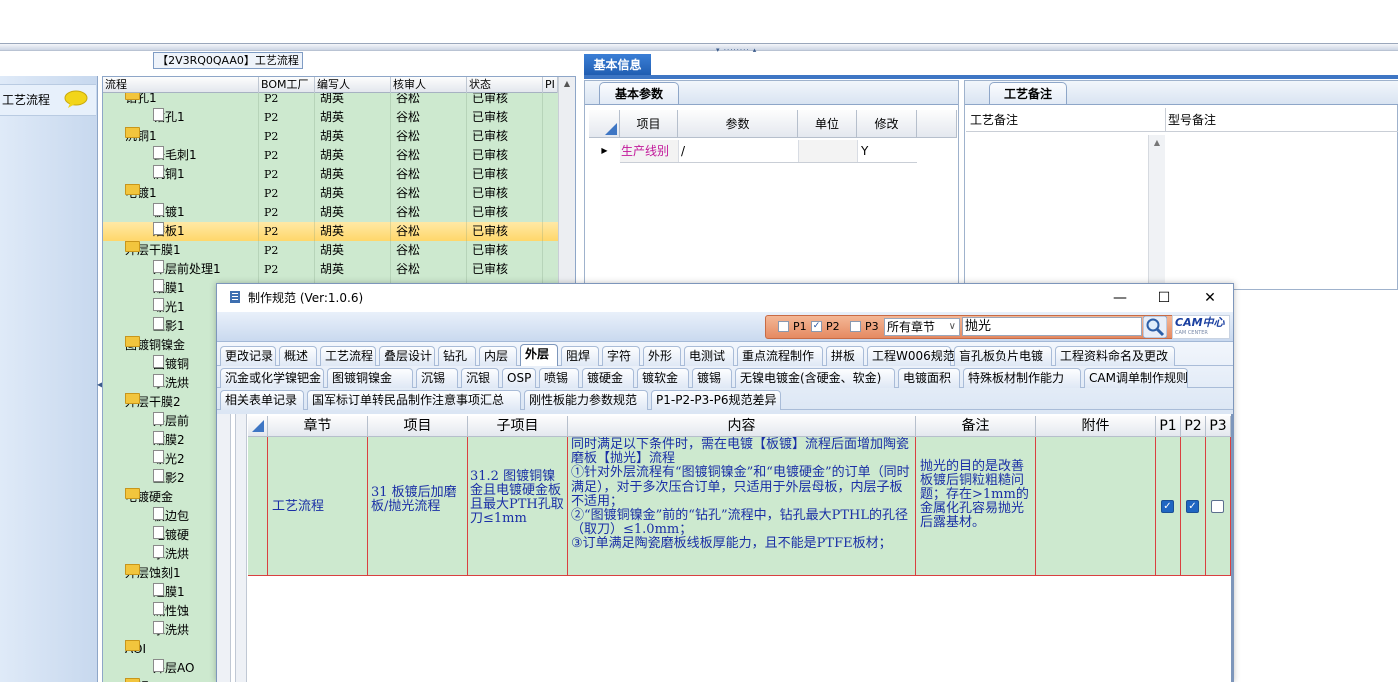 The width and height of the screenshot is (1398, 682). What do you see at coordinates (649, 124) in the screenshot?
I see `param-col-header: 项目` at bounding box center [649, 124].